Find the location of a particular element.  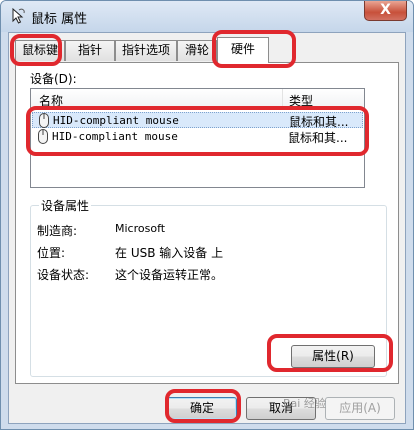

device-list-header: 名称 类型 is located at coordinates (197, 99).